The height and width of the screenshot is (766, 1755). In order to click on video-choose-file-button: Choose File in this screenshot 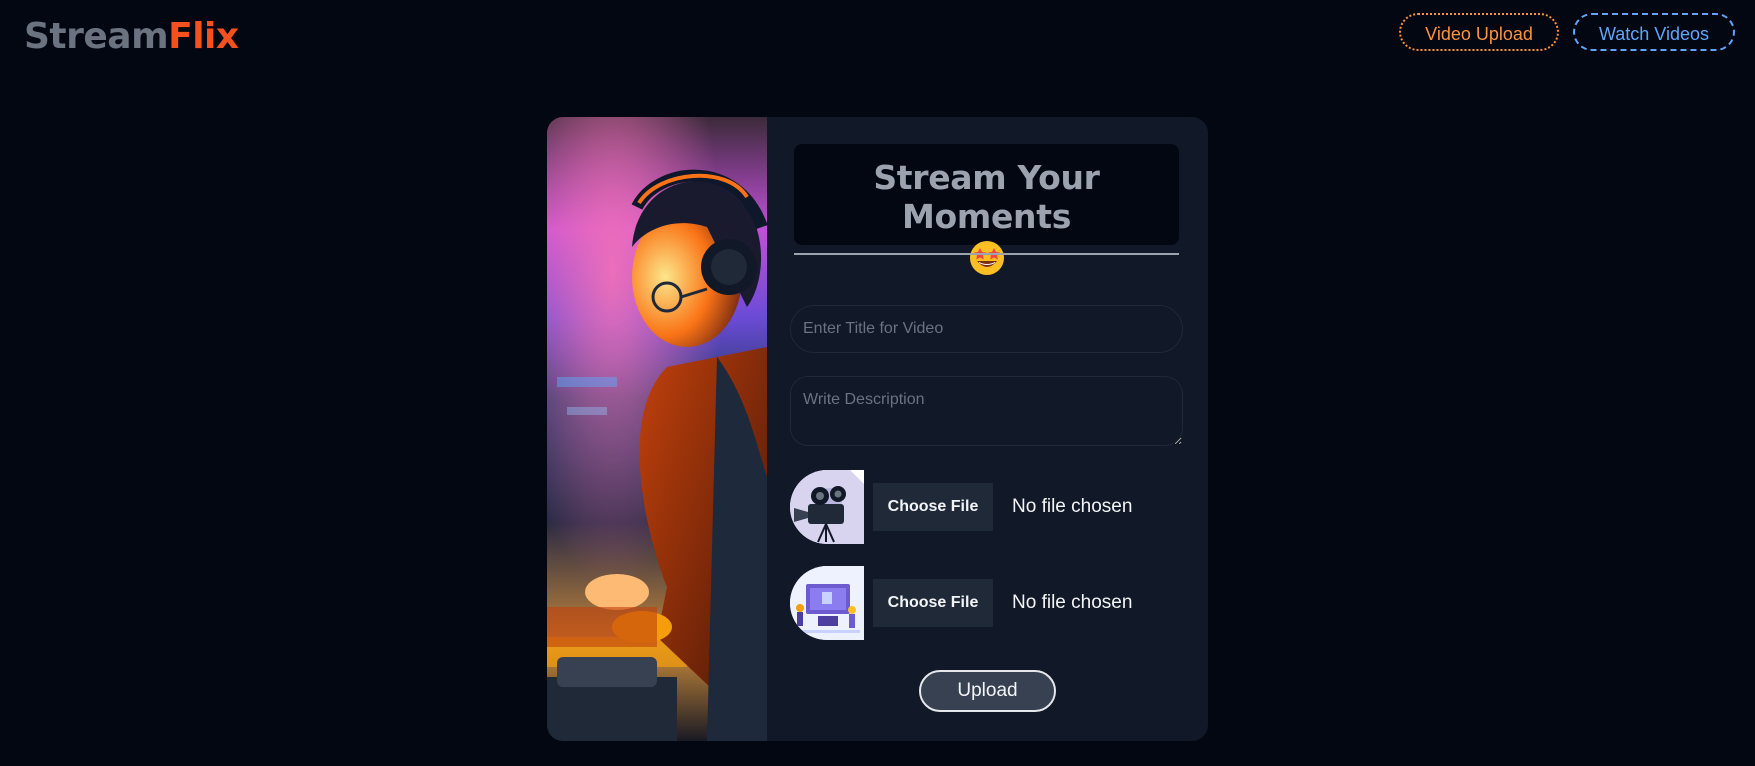, I will do `click(933, 507)`.